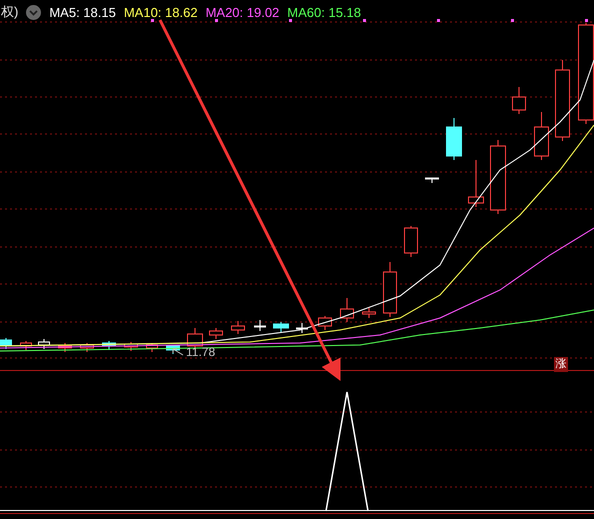 This screenshot has width=594, height=519. I want to click on low-price-label: 11.78, so click(201, 352).